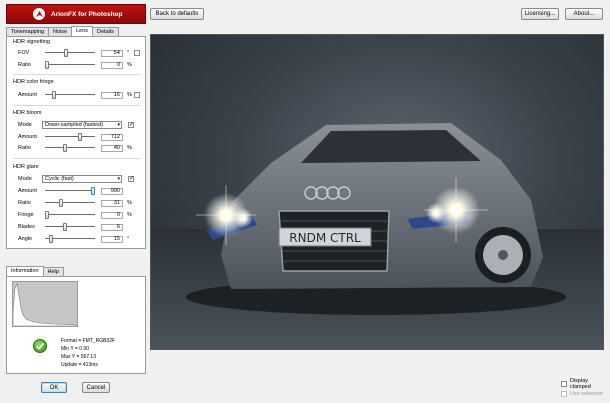 Image resolution: width=610 pixels, height=403 pixels. Describe the element at coordinates (129, 95) in the screenshot. I see `fringe-amount-unit: %` at that location.